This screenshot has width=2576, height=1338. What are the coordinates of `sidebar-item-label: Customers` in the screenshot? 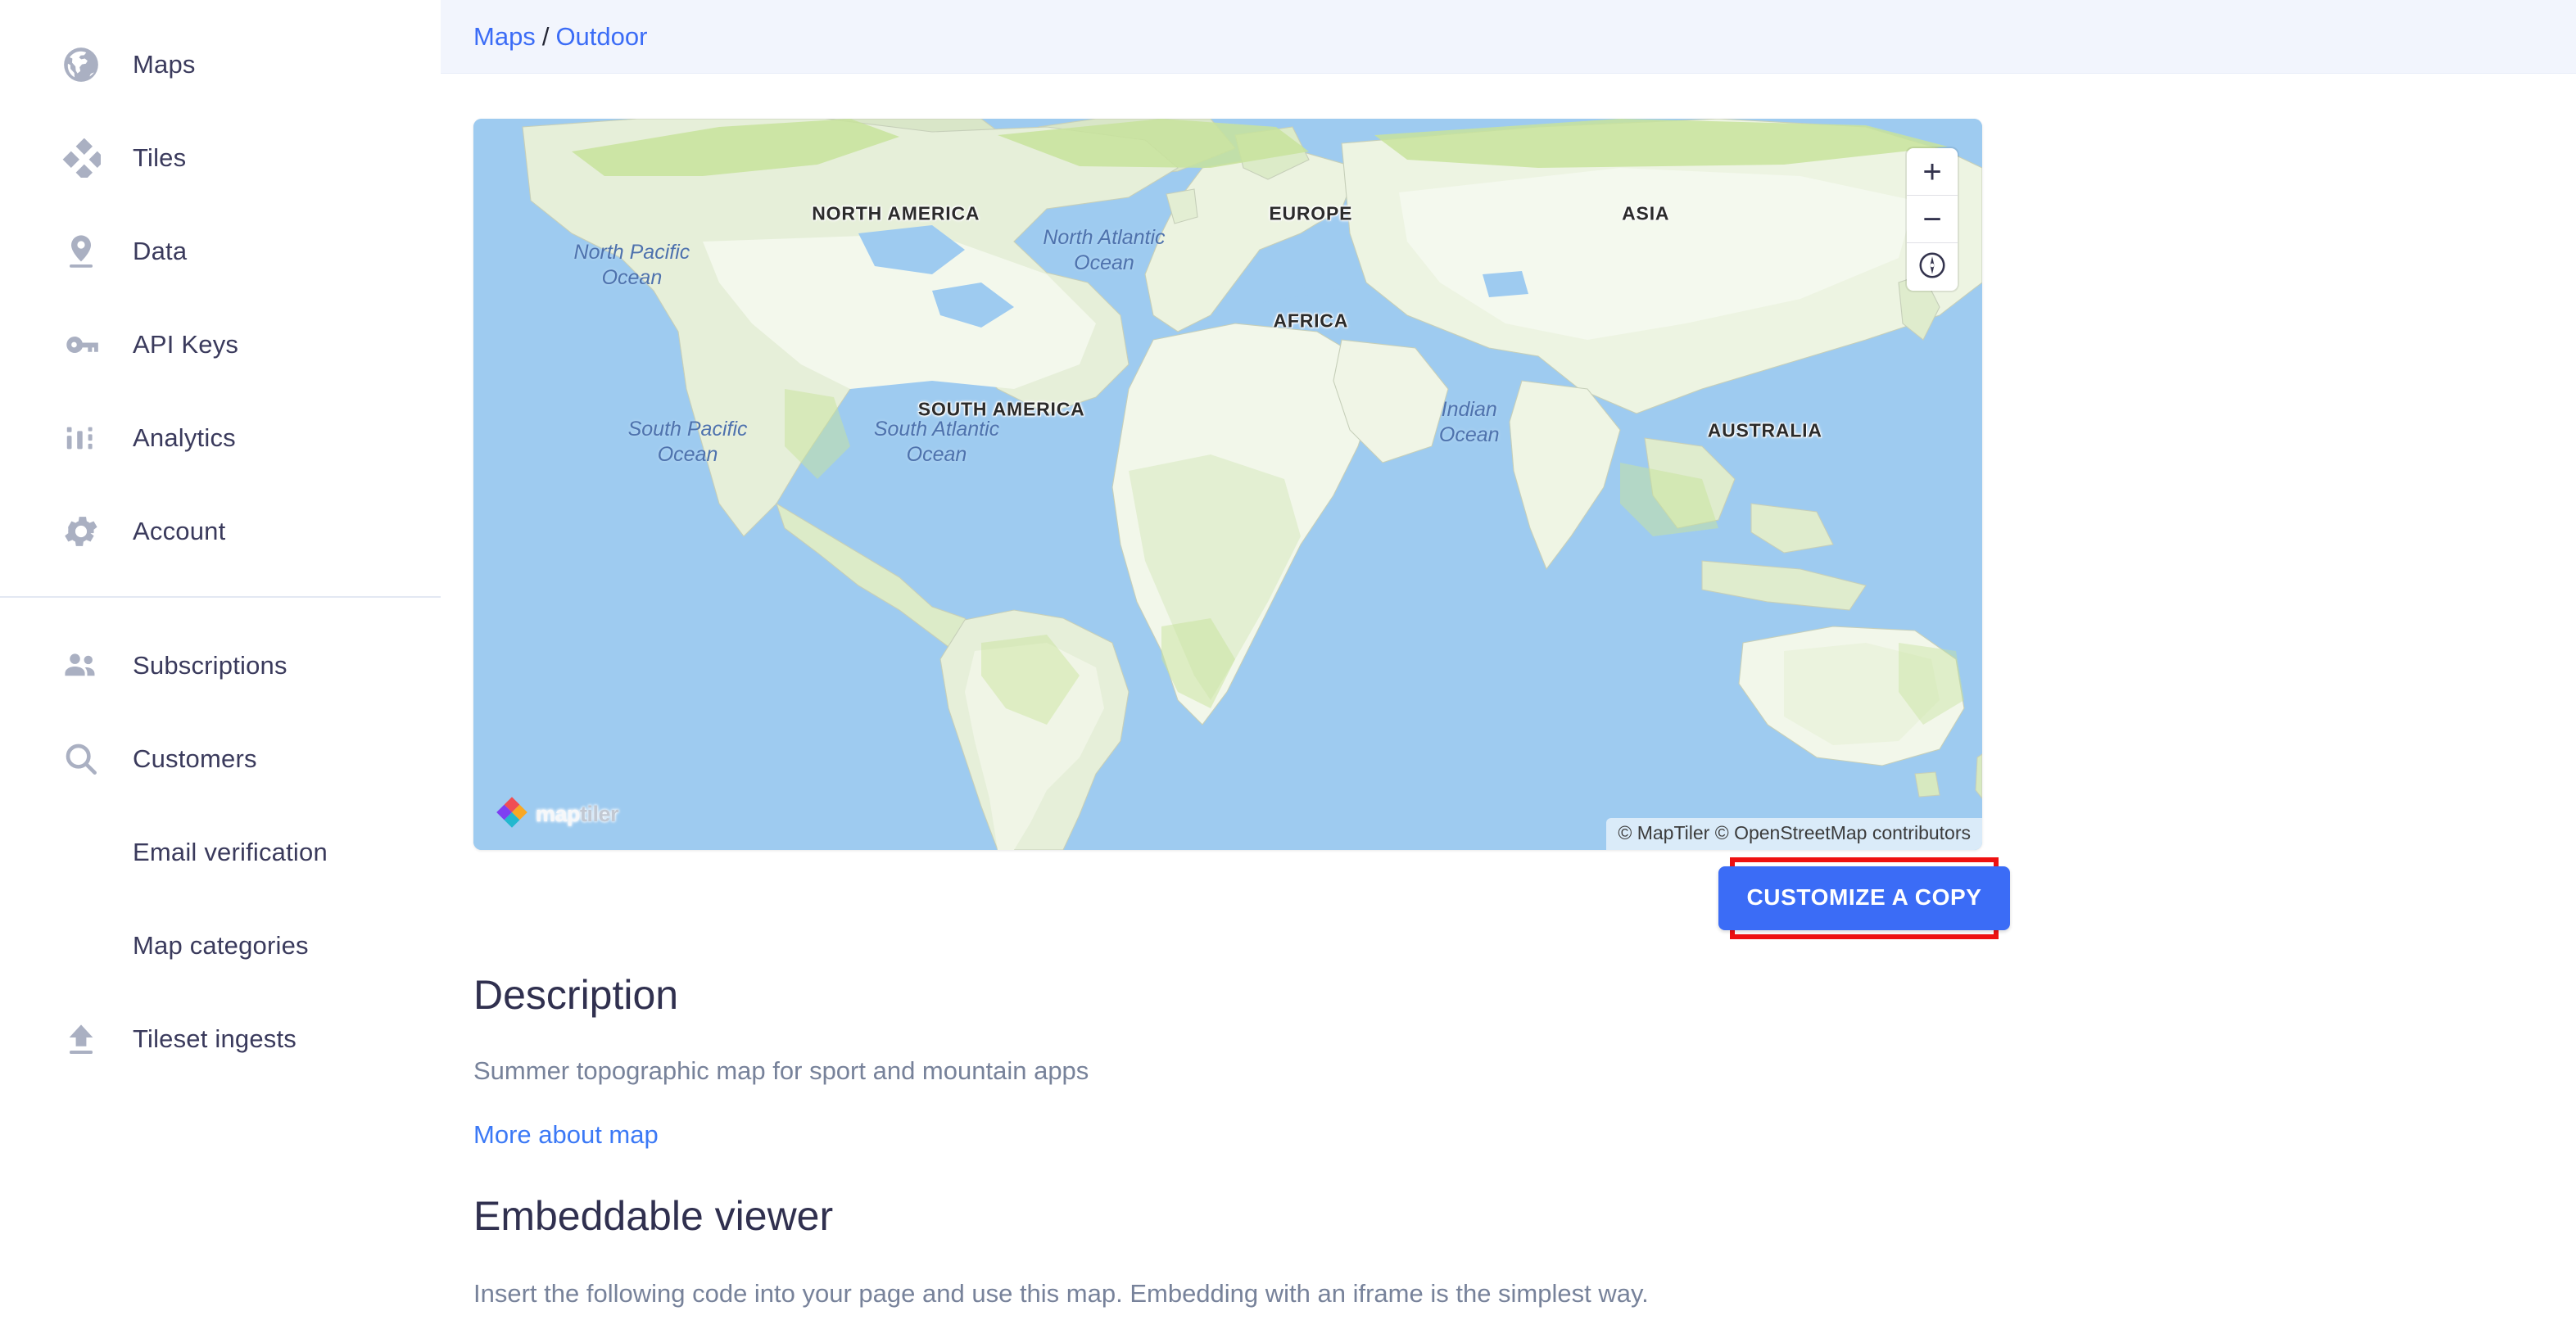 It's located at (195, 759).